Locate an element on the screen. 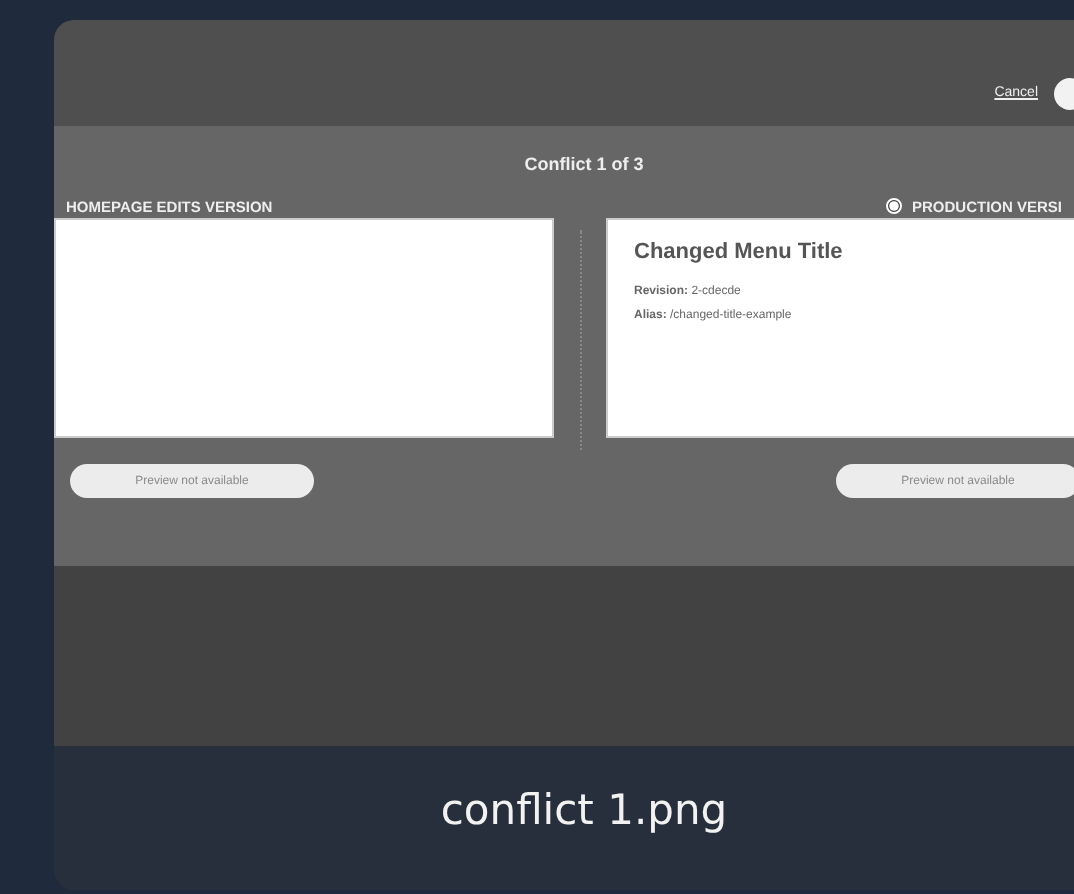 The image size is (1074, 894). radio-button is located at coordinates (893, 206).